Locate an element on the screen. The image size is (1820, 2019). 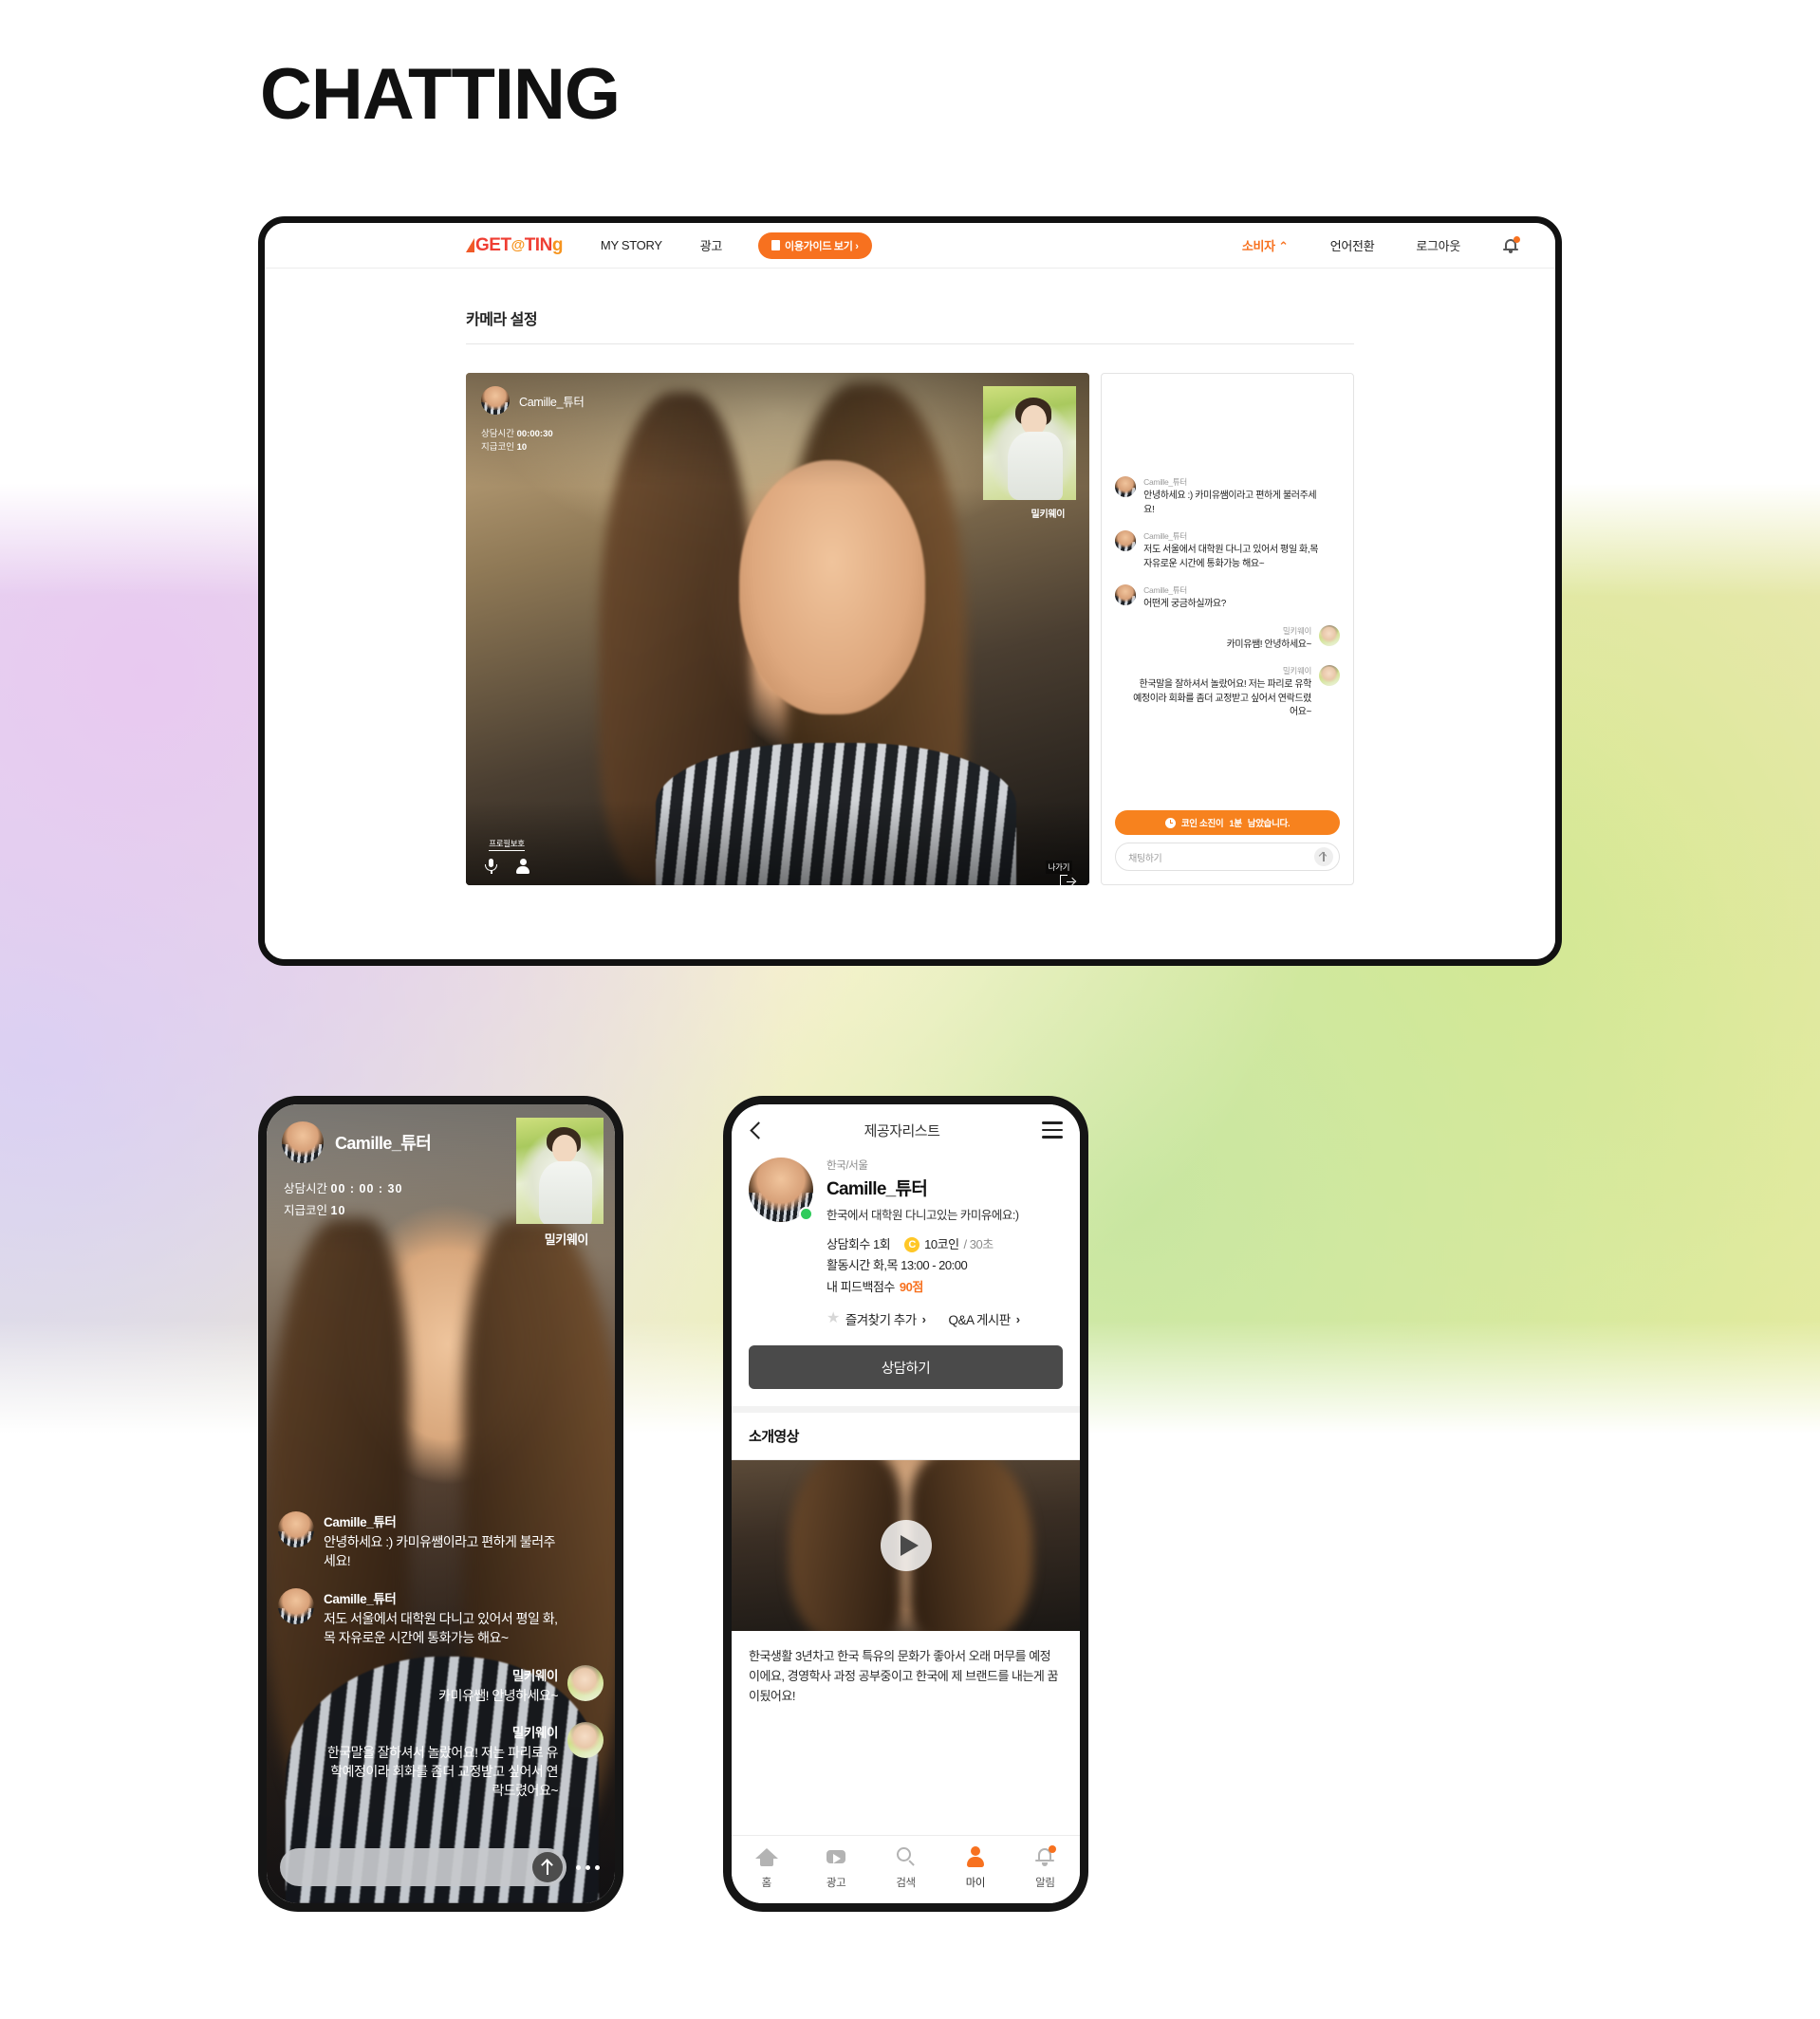
play-icon is located at coordinates (906, 1546).